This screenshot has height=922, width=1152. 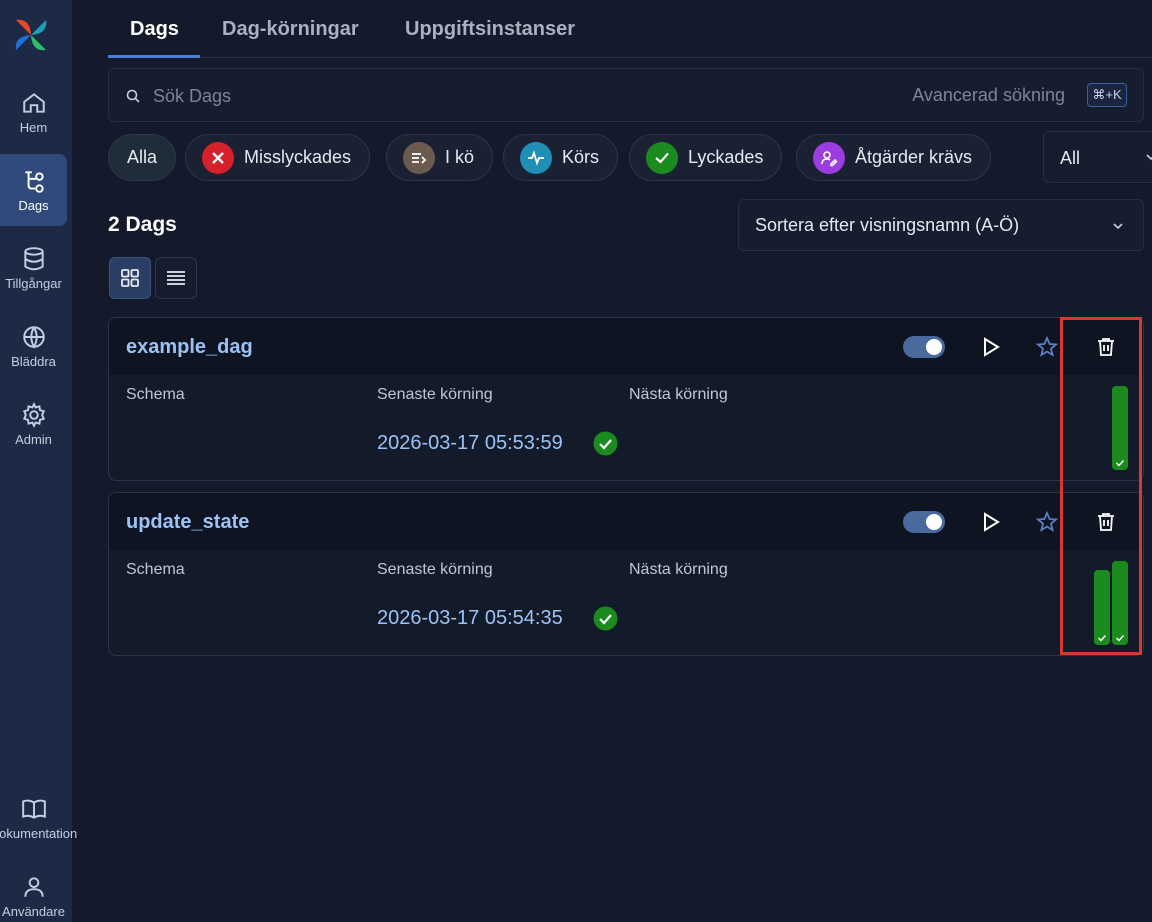 I want to click on active-tab-indicator, so click(x=154, y=56).